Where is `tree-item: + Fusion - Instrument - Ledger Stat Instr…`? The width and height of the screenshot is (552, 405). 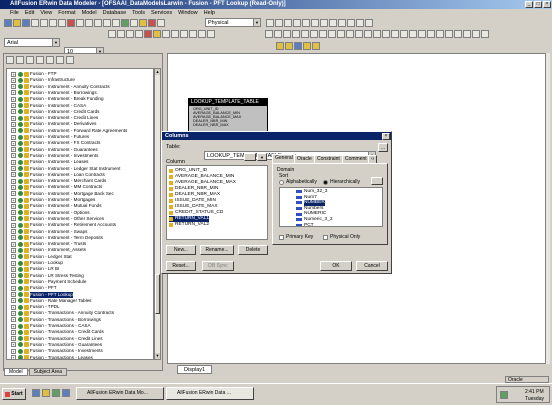
tree-item: + Fusion - Instrument - Ledger Stat Instr… is located at coordinates (65, 169).